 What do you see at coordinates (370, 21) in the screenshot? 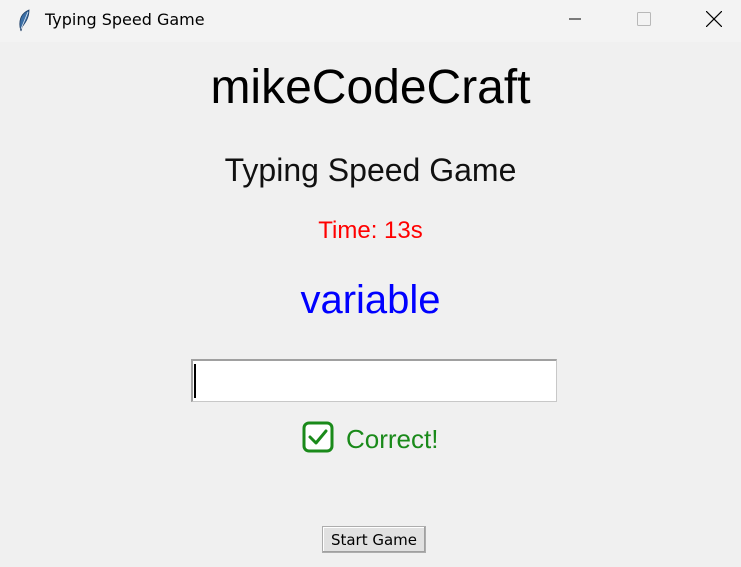
I see `title-bar: Typing Speed Game` at bounding box center [370, 21].